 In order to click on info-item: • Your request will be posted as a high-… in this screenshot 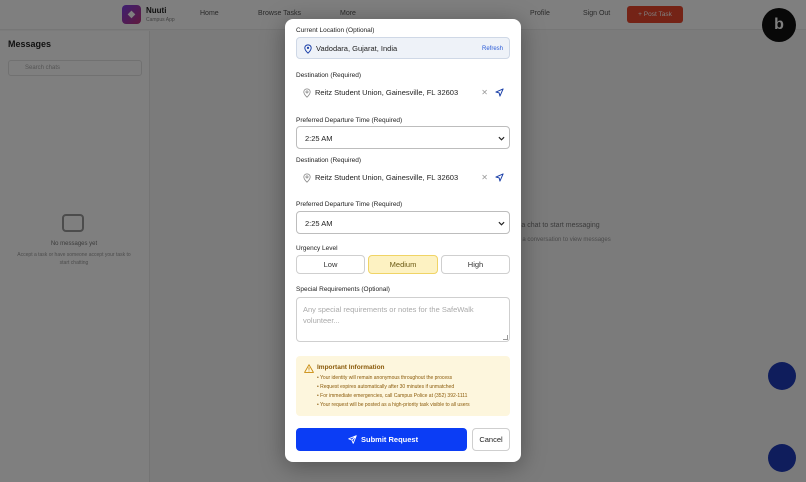, I will do `click(393, 405)`.